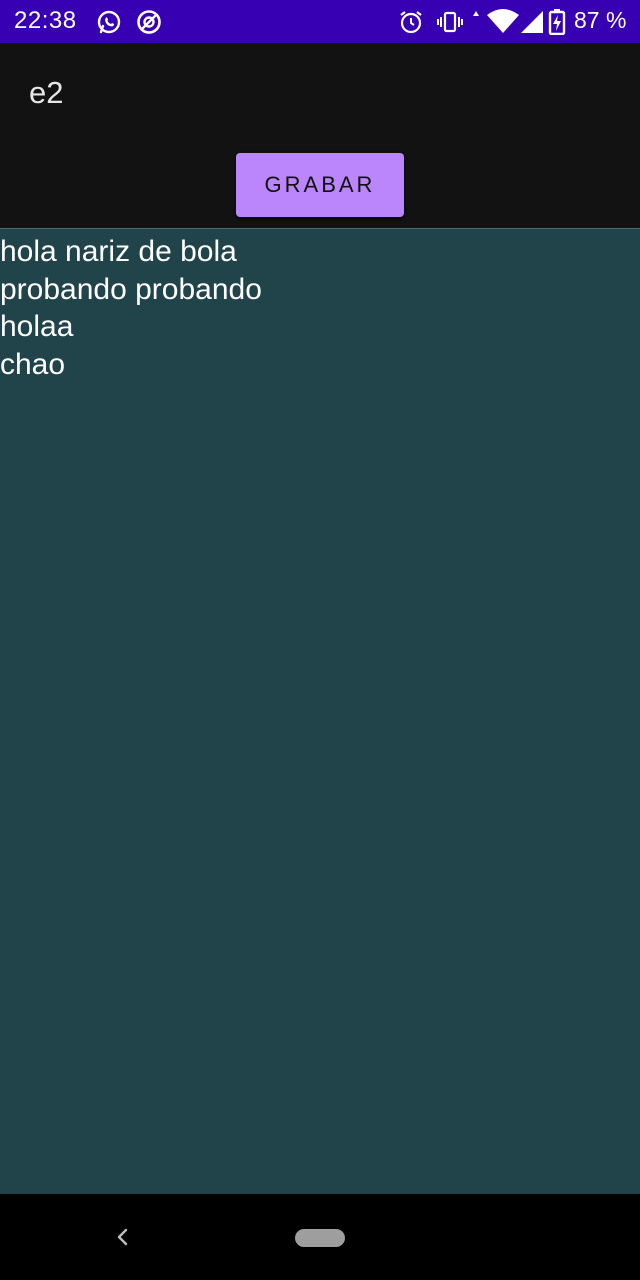 This screenshot has height=1280, width=640. Describe the element at coordinates (557, 22) in the screenshot. I see `battery-charging-icon` at that location.